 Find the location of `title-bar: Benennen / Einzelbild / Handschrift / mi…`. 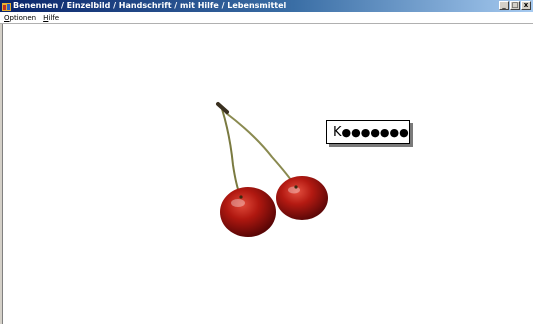

title-bar: Benennen / Einzelbild / Handschrift / mi… is located at coordinates (266, 6).